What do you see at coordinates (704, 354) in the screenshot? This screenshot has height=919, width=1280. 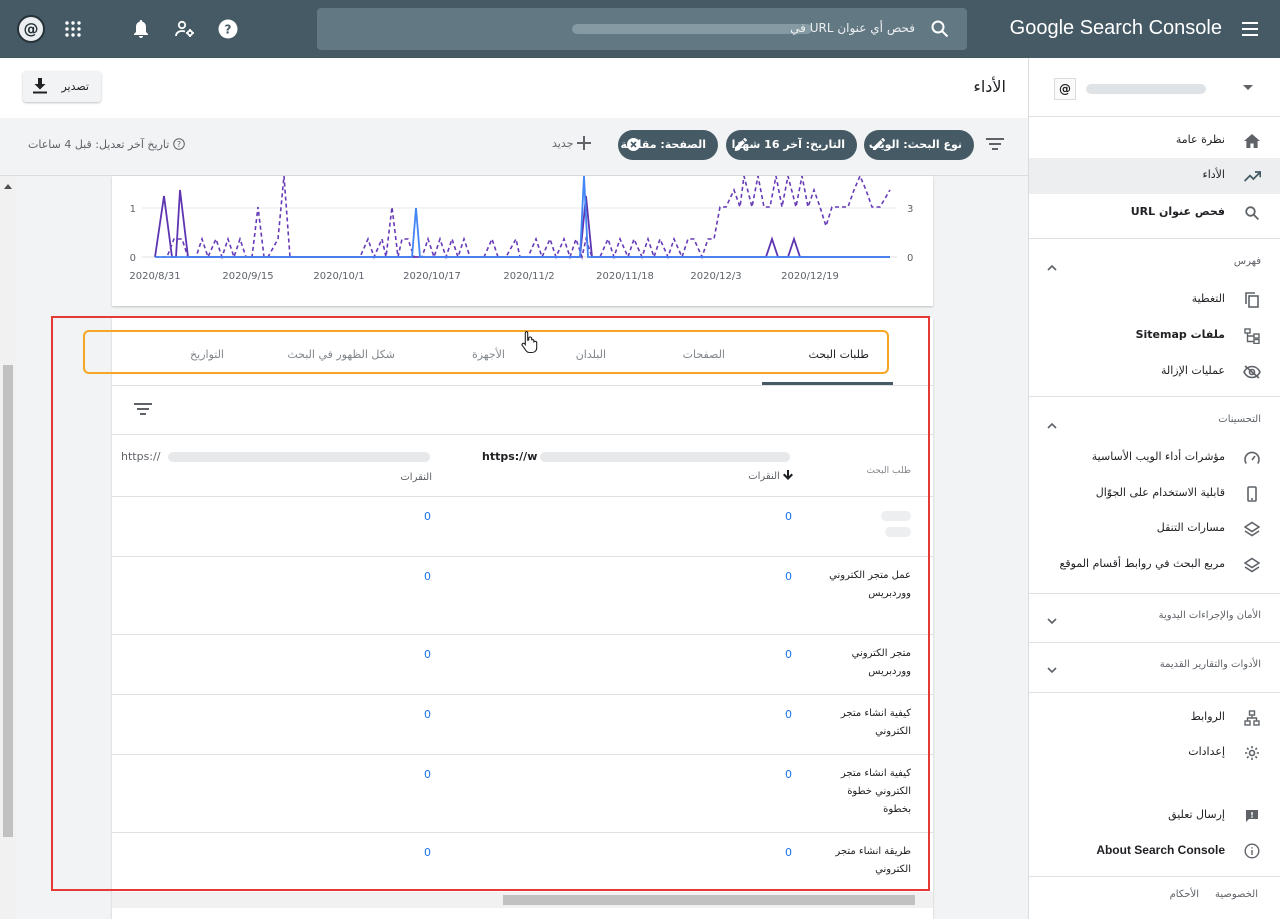 I see `tab-pages: الصفحات` at bounding box center [704, 354].